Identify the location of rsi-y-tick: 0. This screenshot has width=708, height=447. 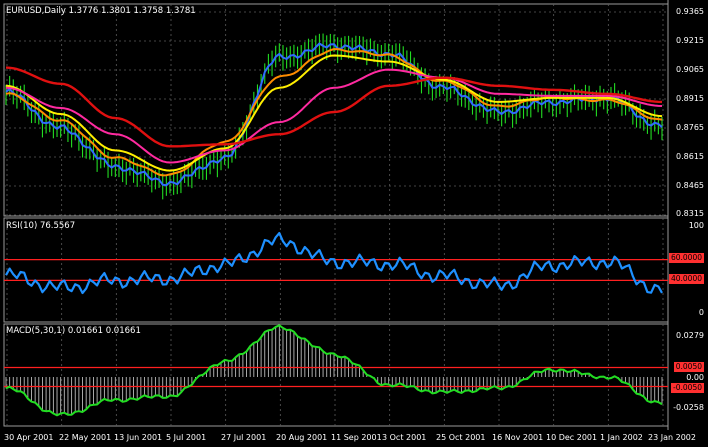
(701, 312).